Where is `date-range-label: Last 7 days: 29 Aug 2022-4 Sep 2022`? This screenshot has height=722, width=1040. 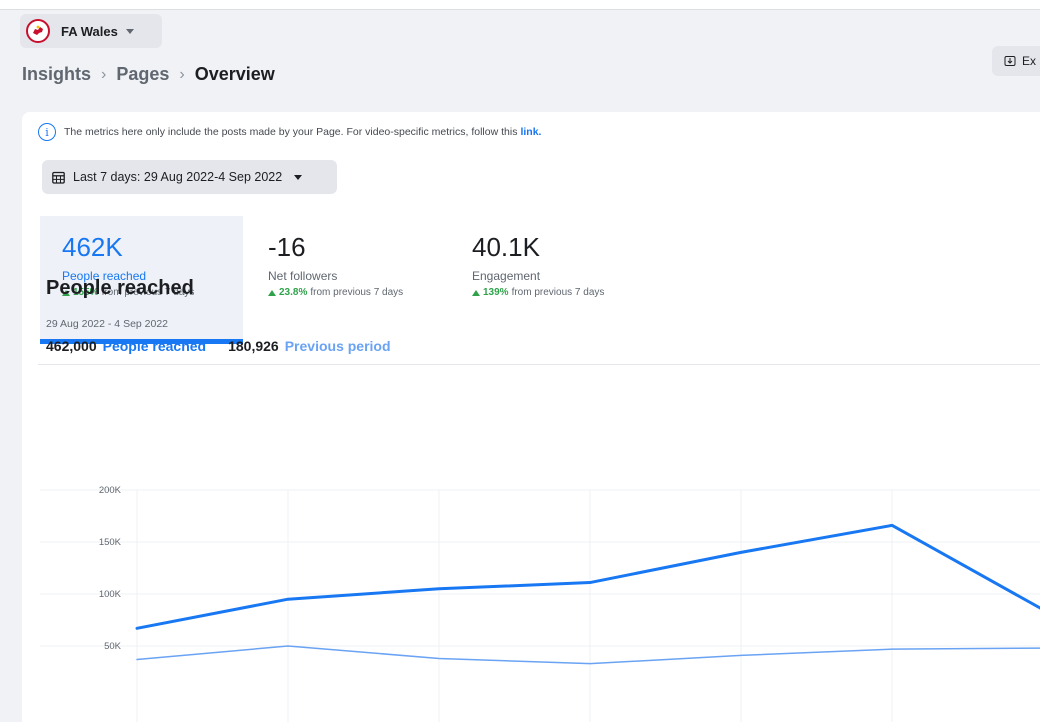 date-range-label: Last 7 days: 29 Aug 2022-4 Sep 2022 is located at coordinates (178, 177).